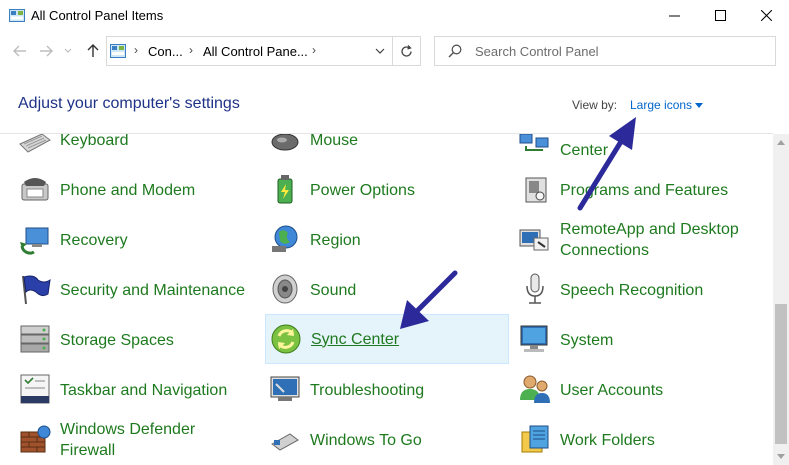 The image size is (789, 465). I want to click on item-label: Programs and Features, so click(644, 190).